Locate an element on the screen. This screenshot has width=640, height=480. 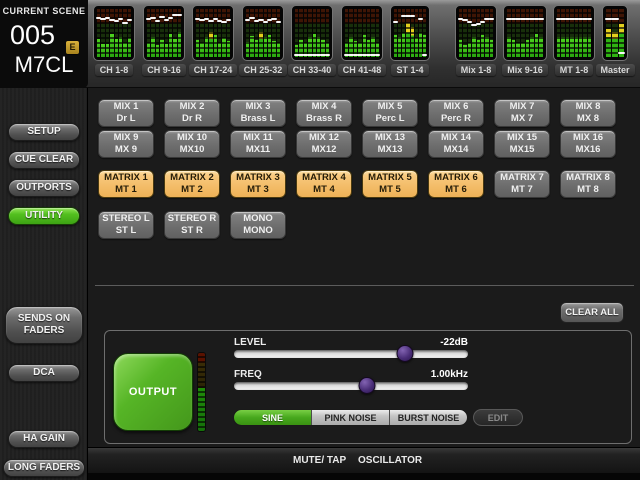
sends-on-faders-button: SENDS ON FADERS is located at coordinates (44, 325).